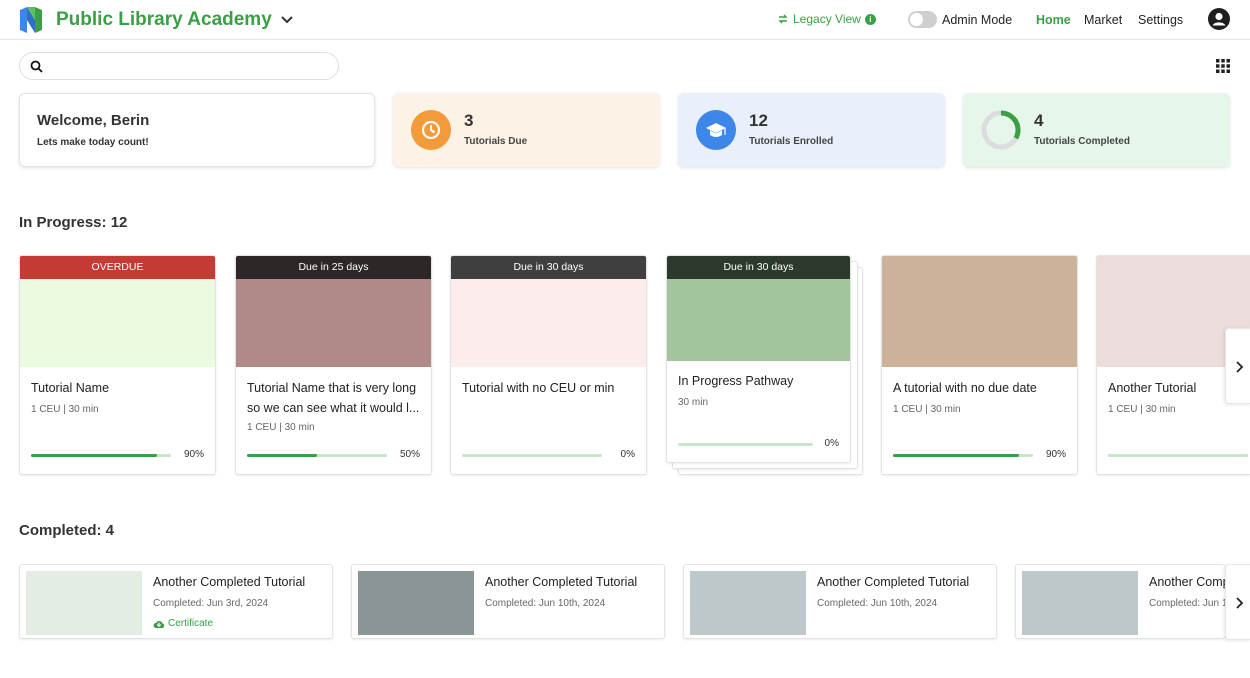  Describe the element at coordinates (1082, 141) in the screenshot. I see `tutorials-completed-label: Tutorials Completed` at that location.